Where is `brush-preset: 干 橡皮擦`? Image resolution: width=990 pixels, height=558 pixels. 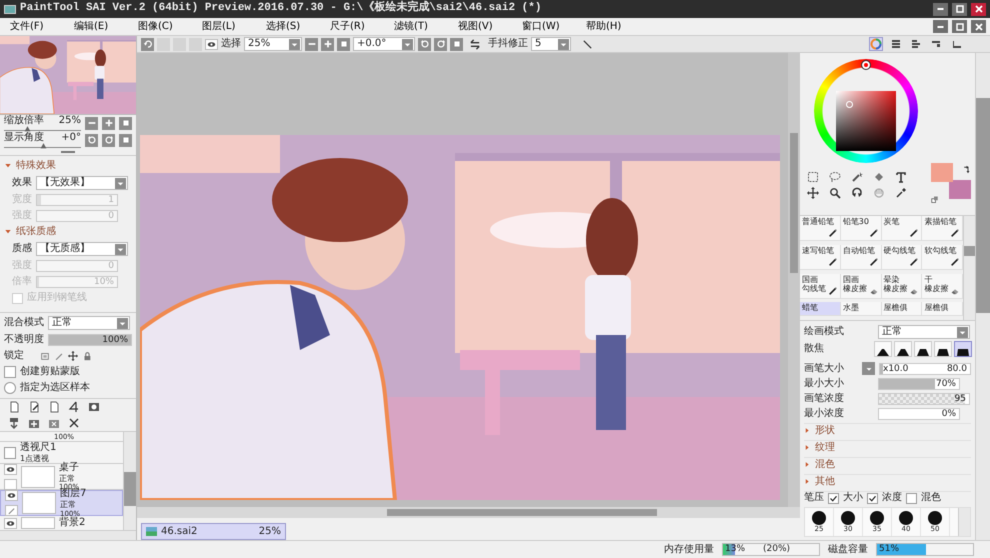
brush-preset: 干 橡皮擦 is located at coordinates (942, 286).